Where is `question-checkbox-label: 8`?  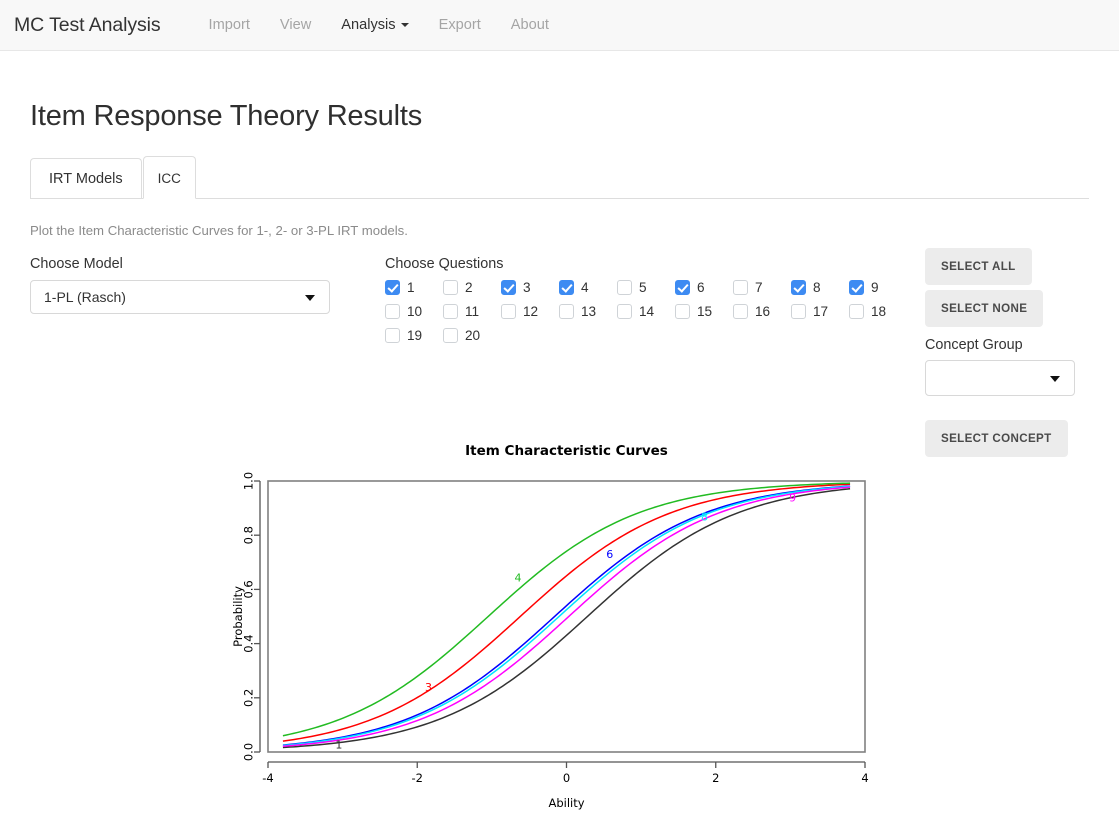
question-checkbox-label: 8 is located at coordinates (817, 287).